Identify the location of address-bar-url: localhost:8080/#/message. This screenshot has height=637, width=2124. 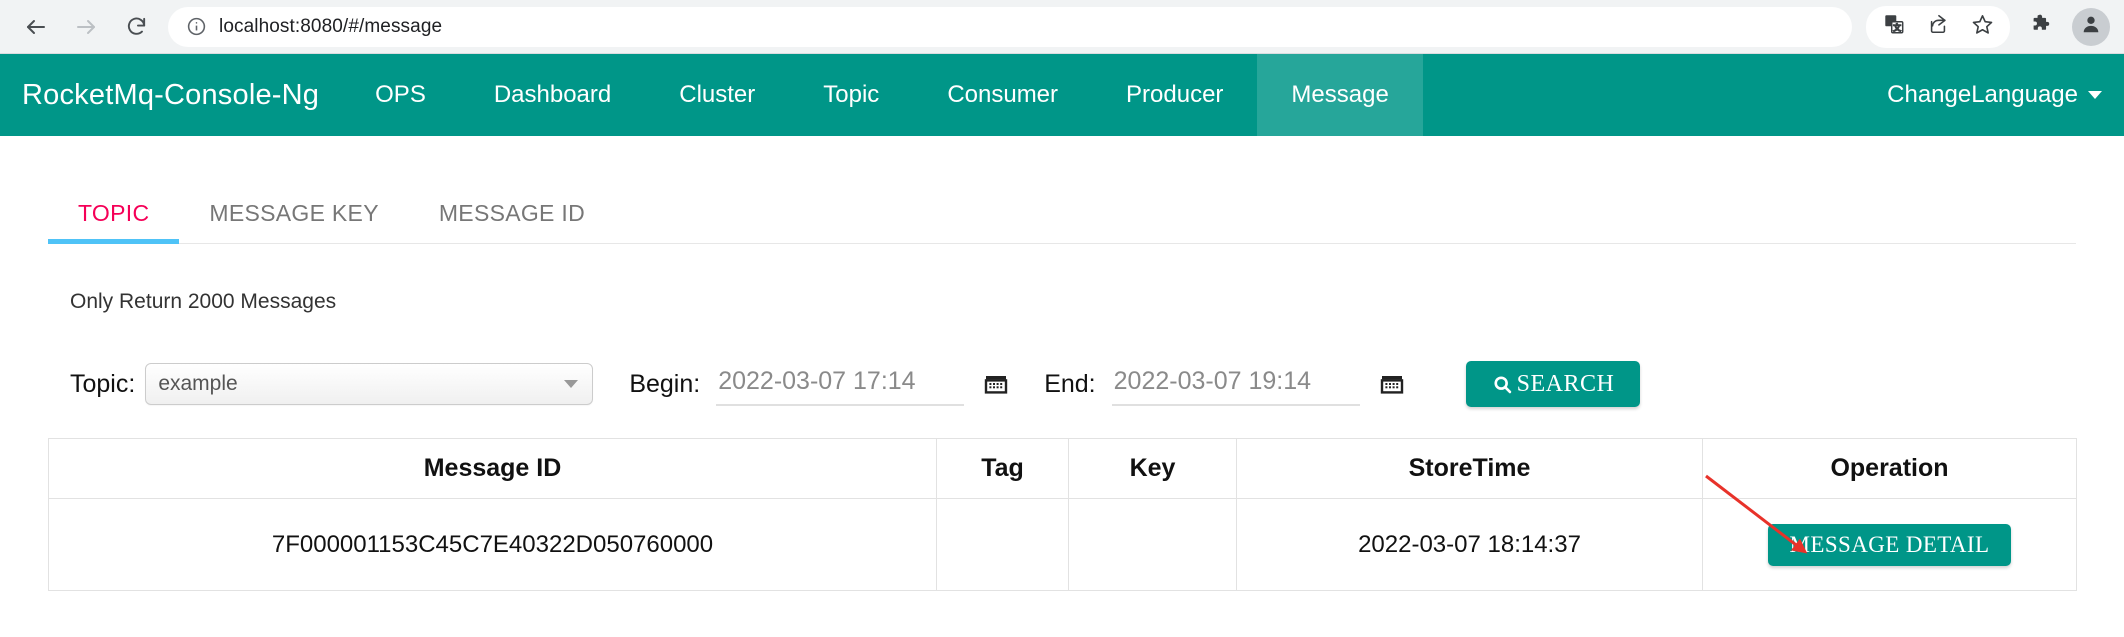
(330, 27).